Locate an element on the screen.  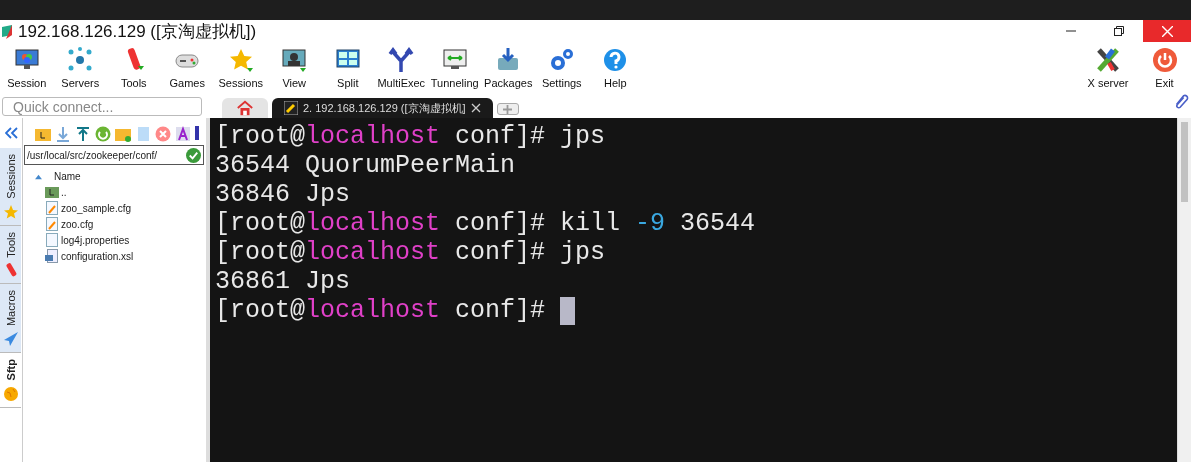
toolbar-button: X server is located at coordinates (1108, 65).